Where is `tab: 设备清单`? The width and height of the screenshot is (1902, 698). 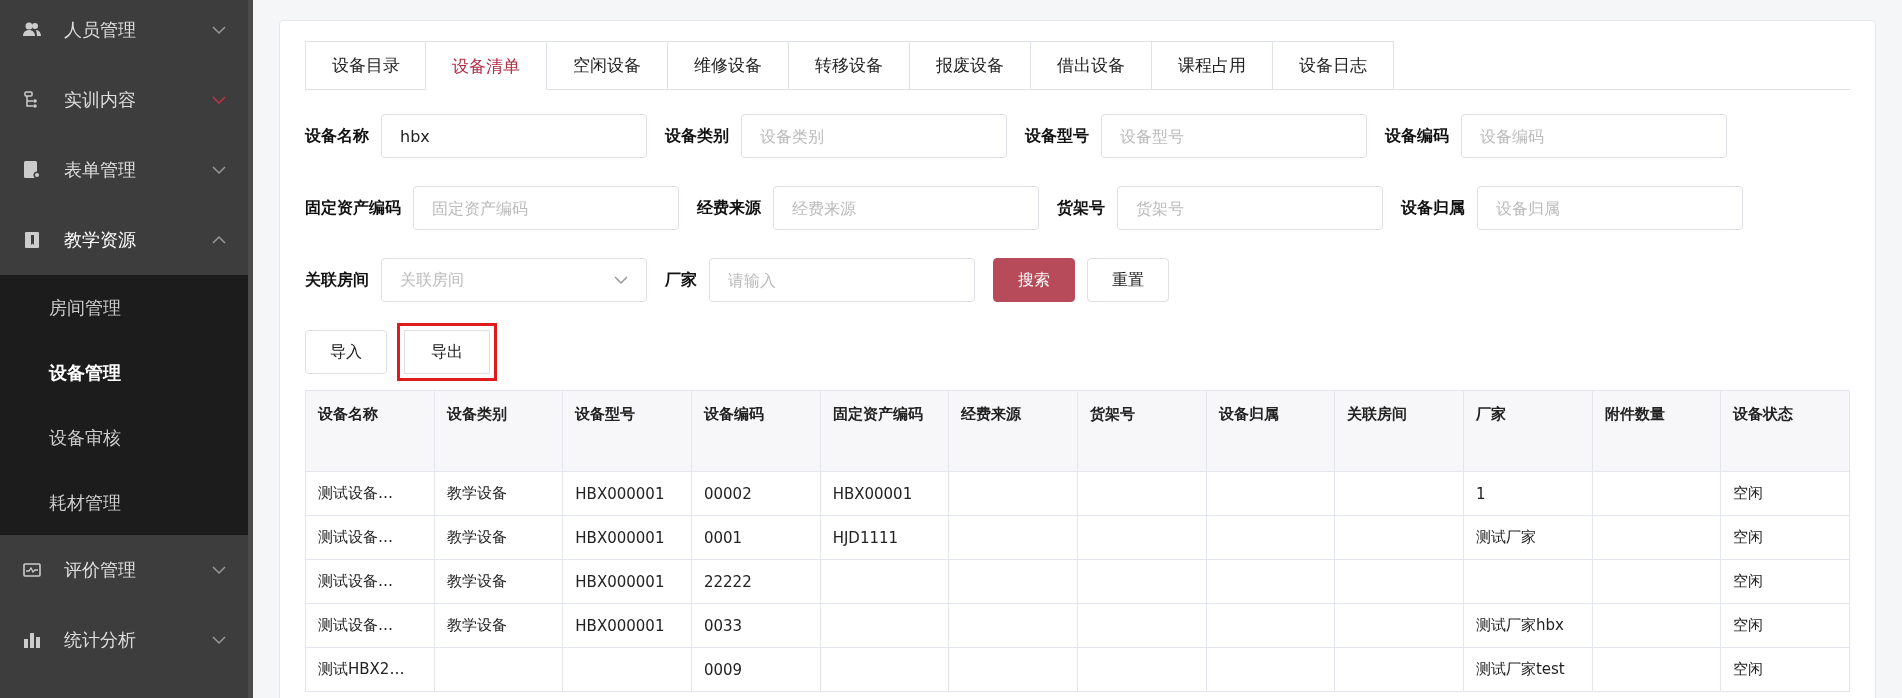
tab: 设备清单 is located at coordinates (486, 65).